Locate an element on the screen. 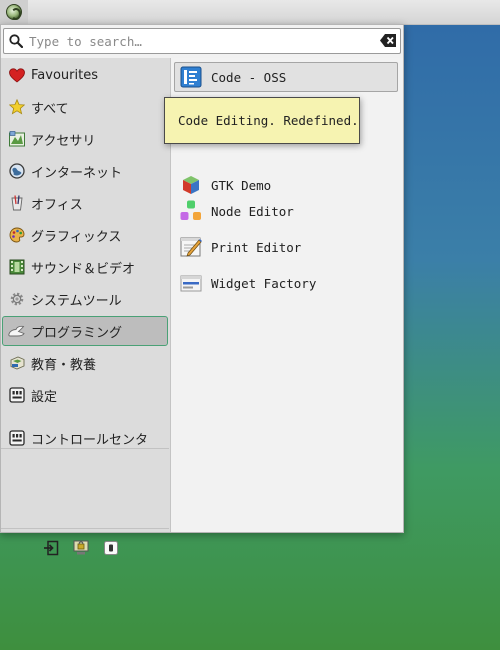 The width and height of the screenshot is (500, 650). category-settings: 設定 is located at coordinates (85, 395).